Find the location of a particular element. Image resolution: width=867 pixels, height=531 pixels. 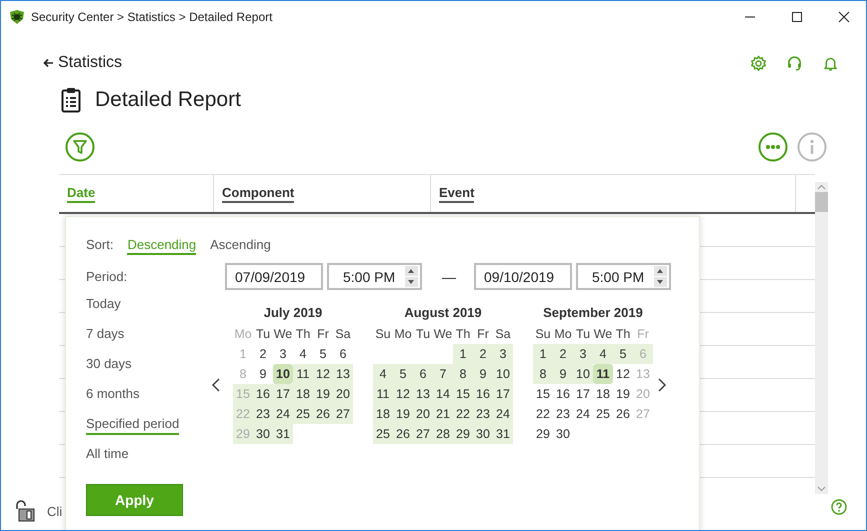

column-header: Event is located at coordinates (456, 193).